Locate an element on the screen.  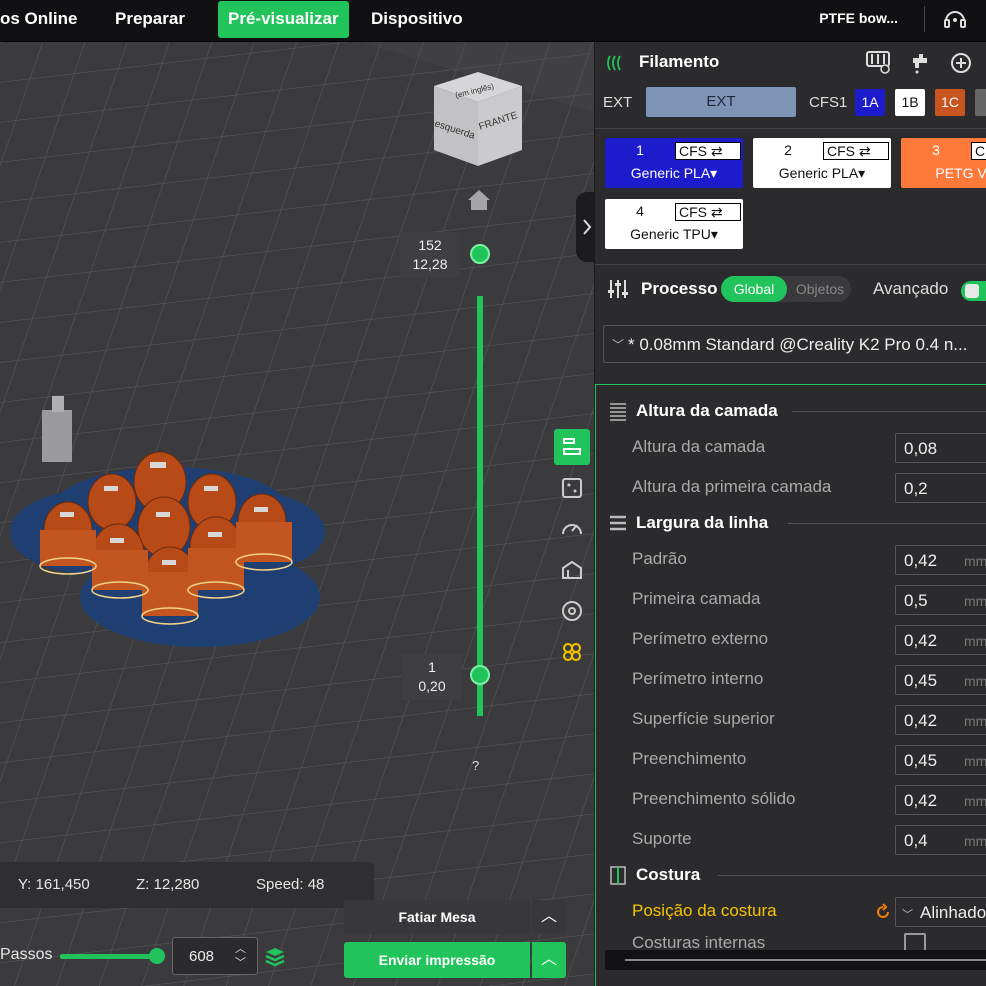
layers-stack-icon is located at coordinates (275, 957).